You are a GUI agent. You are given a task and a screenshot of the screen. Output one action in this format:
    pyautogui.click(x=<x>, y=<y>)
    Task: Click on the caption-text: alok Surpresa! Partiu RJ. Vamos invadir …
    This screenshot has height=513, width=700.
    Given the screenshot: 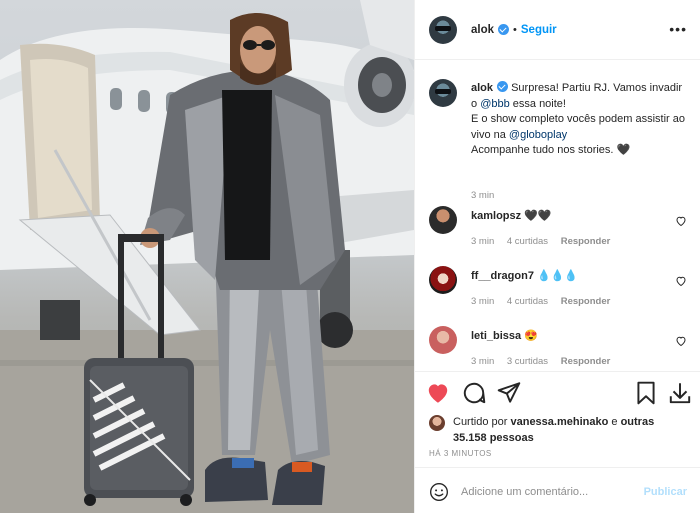 What is the action you would take?
    pyautogui.click(x=580, y=120)
    